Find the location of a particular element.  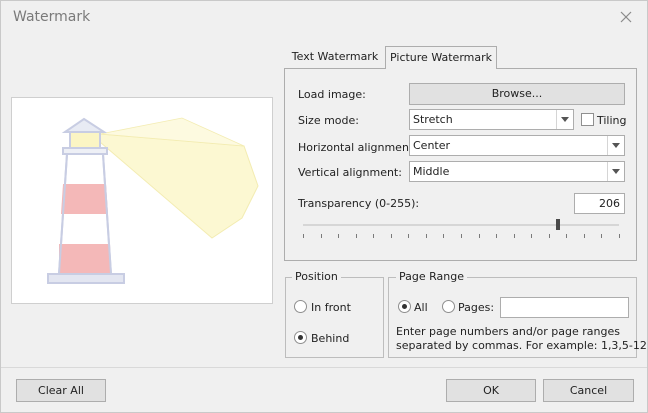

tiling-label: Tiling is located at coordinates (612, 120).